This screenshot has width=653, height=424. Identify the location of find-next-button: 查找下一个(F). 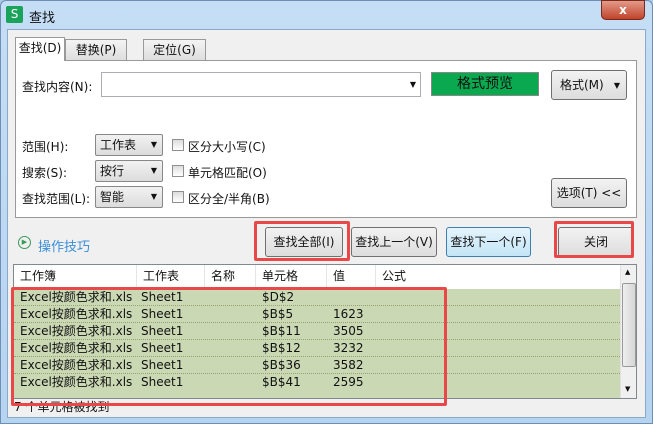
(488, 242).